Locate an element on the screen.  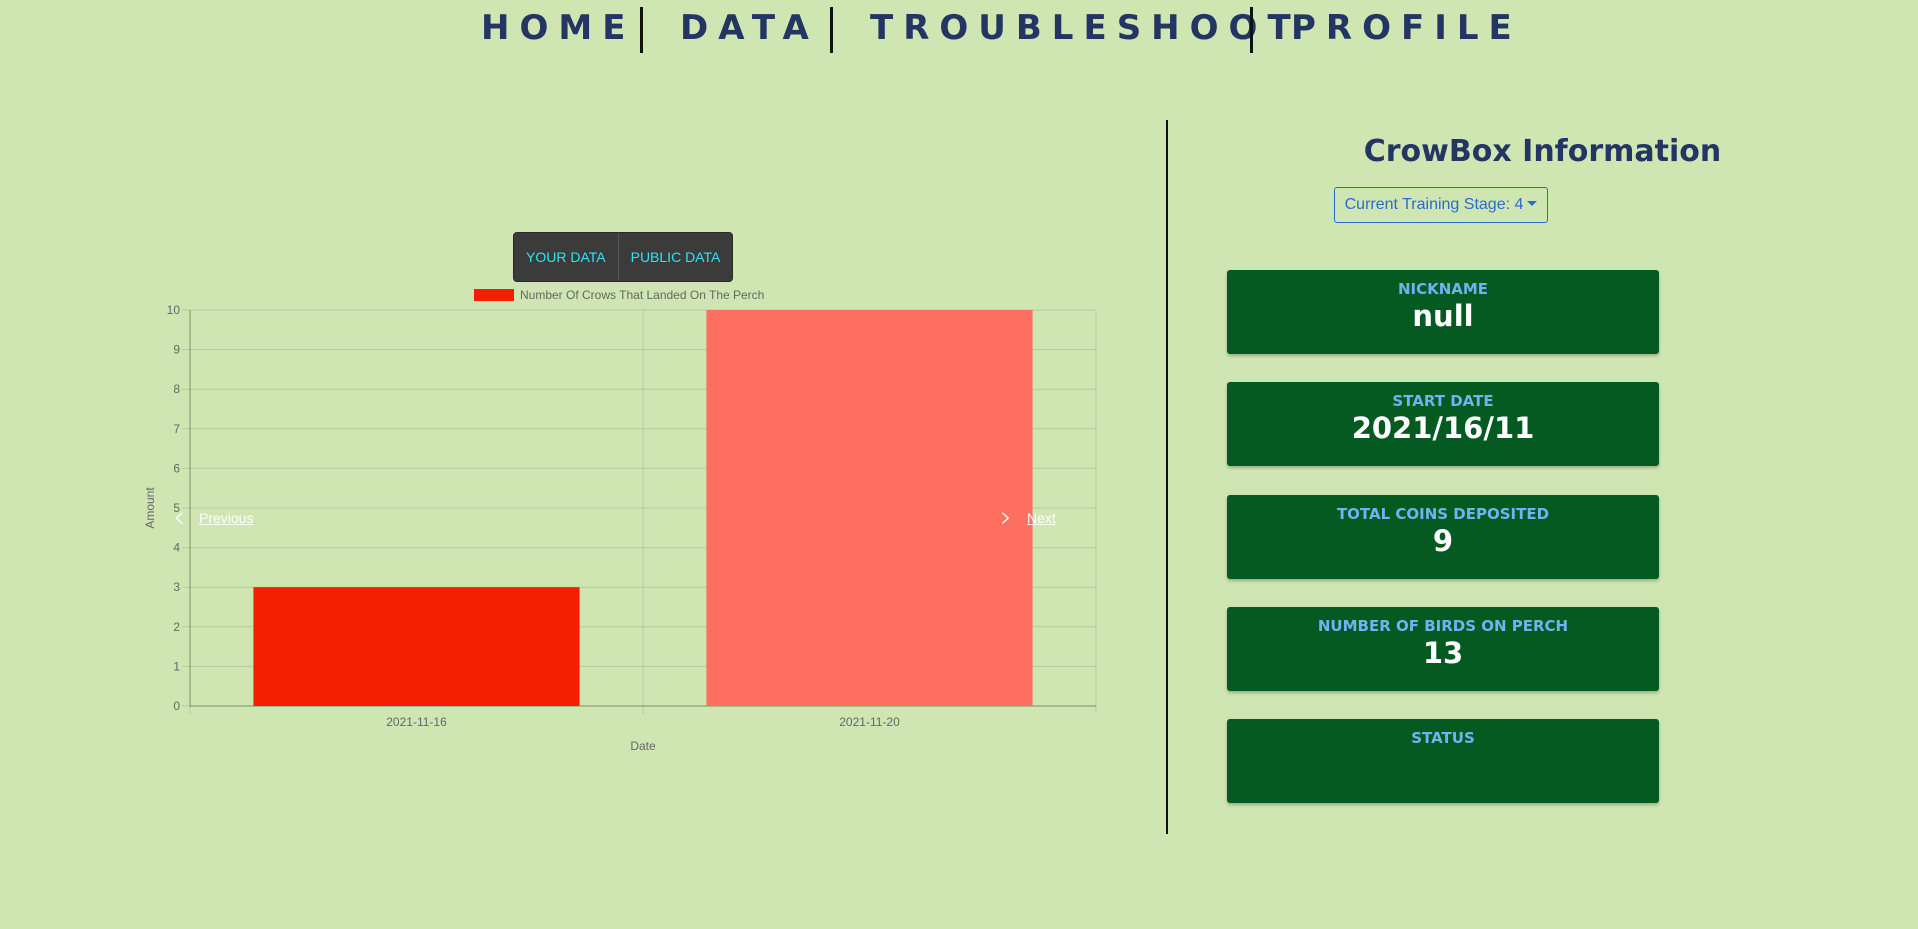
training-stage-dropdown: Current Training Stage: 4 is located at coordinates (1441, 205).